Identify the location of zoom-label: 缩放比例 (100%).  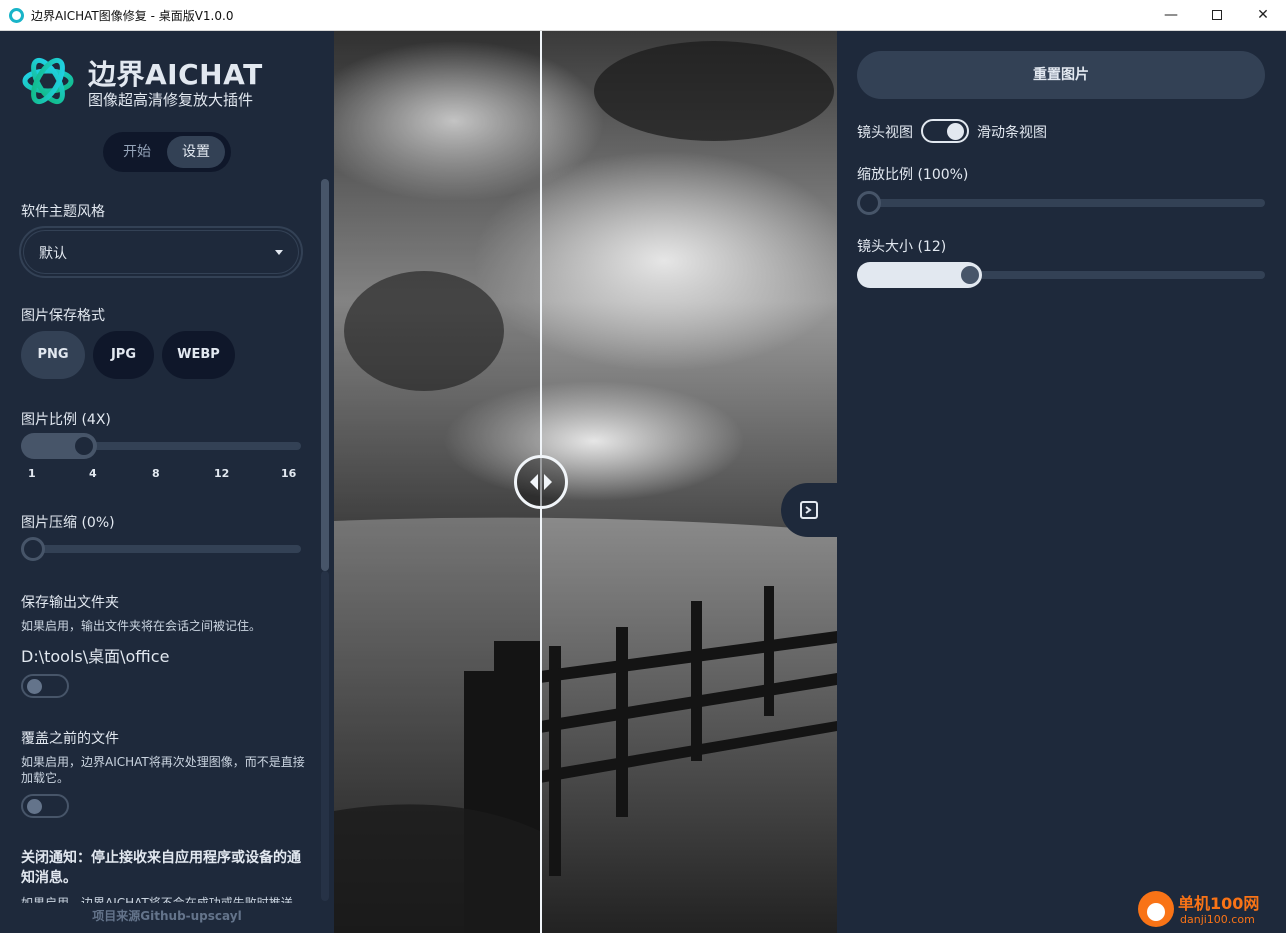
(913, 175).